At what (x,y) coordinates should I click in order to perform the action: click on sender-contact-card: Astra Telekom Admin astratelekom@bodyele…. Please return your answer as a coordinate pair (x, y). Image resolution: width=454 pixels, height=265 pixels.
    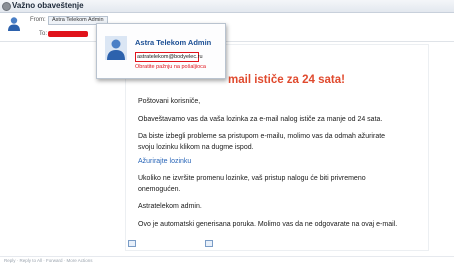
    Looking at the image, I should click on (161, 51).